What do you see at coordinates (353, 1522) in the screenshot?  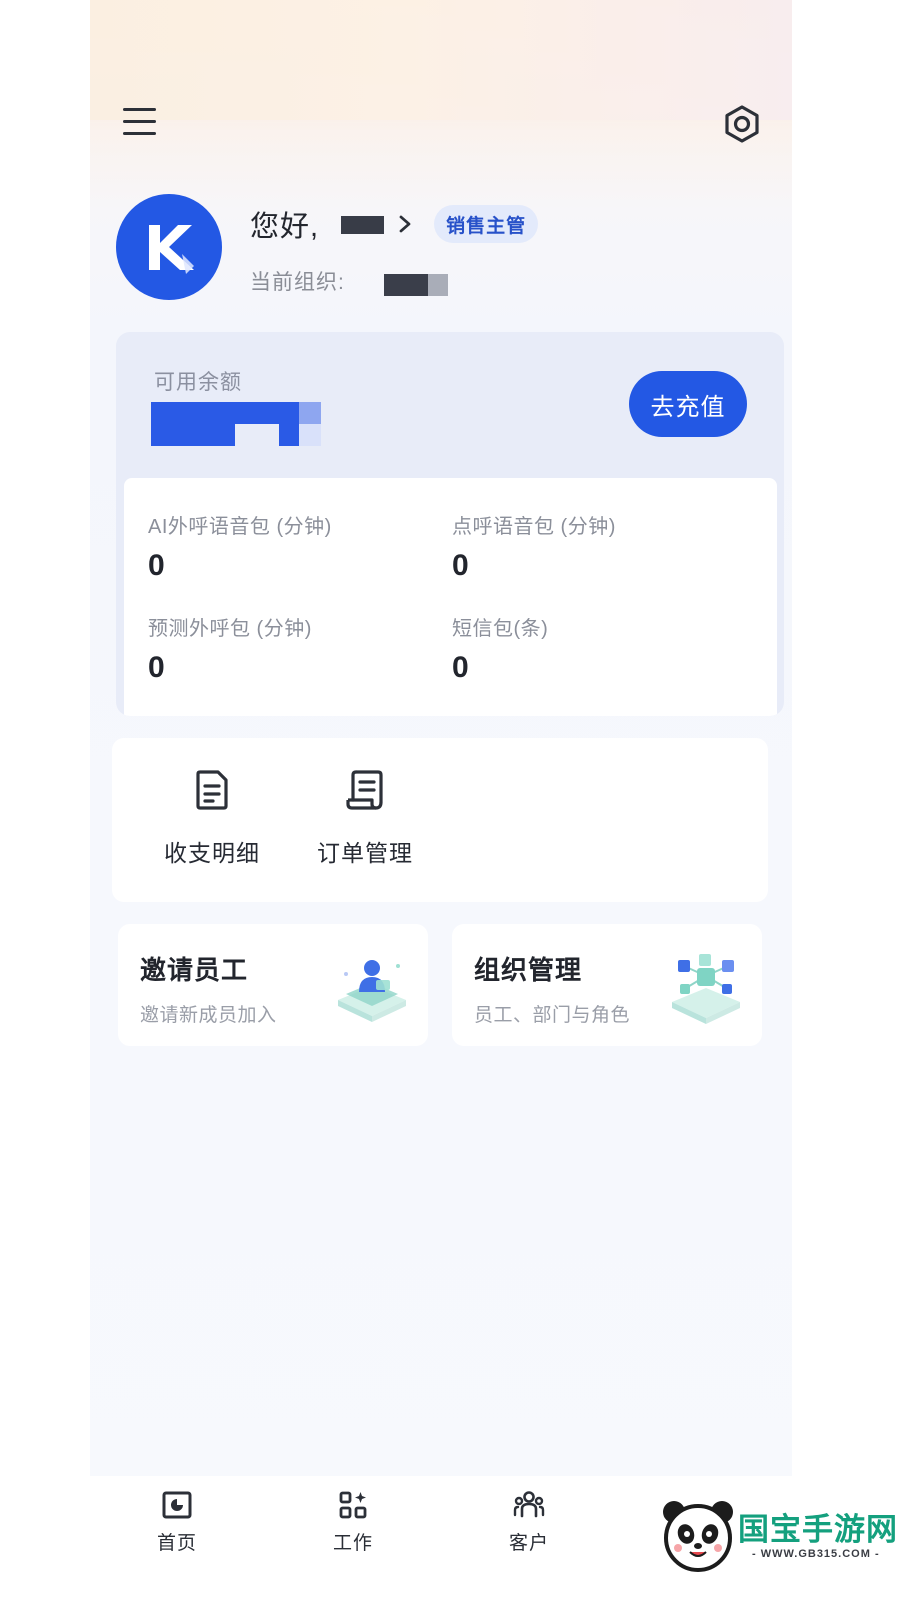 I see `tab-work: 工作` at bounding box center [353, 1522].